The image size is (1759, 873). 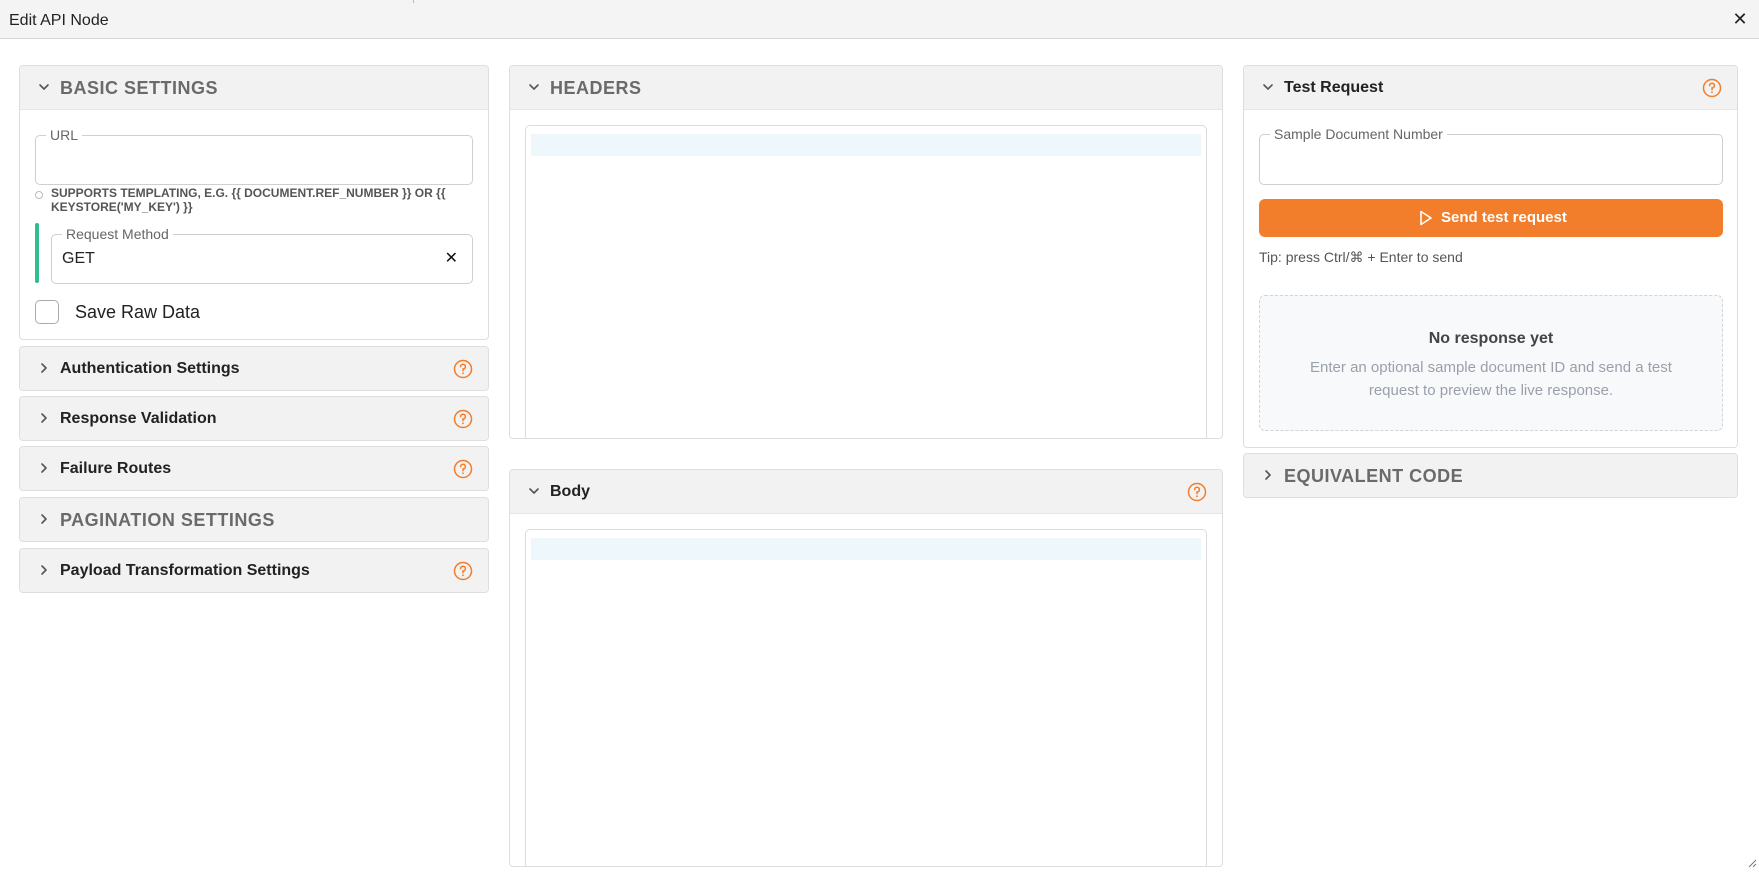 I want to click on section-header: Response Validation, so click(x=254, y=418).